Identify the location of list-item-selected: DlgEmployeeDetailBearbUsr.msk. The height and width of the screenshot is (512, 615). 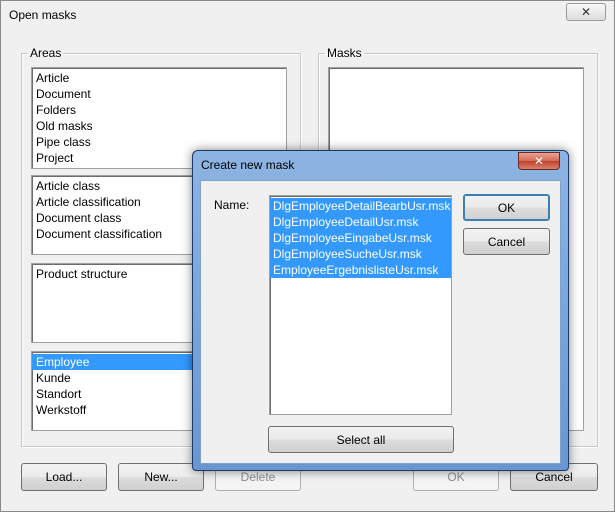
(360, 206).